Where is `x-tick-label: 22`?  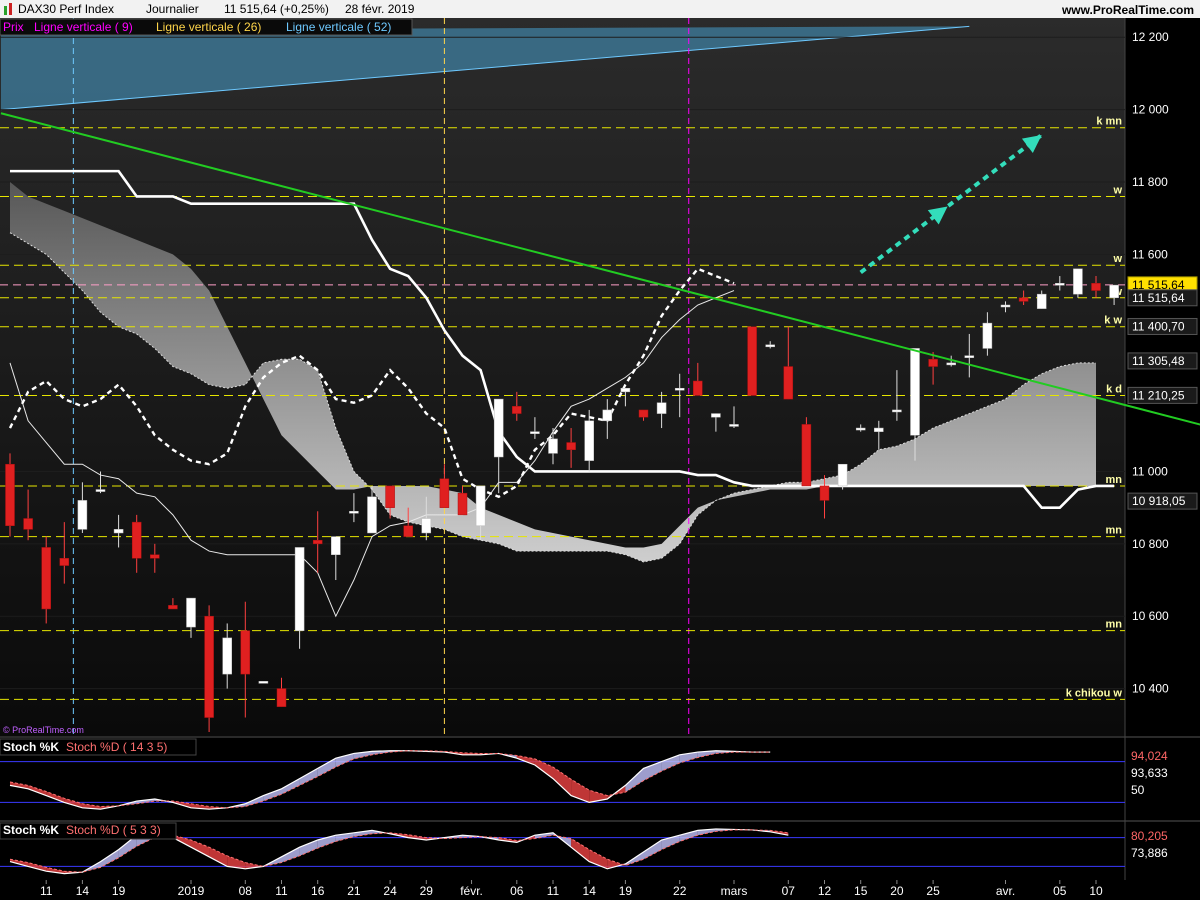
x-tick-label: 22 is located at coordinates (680, 891).